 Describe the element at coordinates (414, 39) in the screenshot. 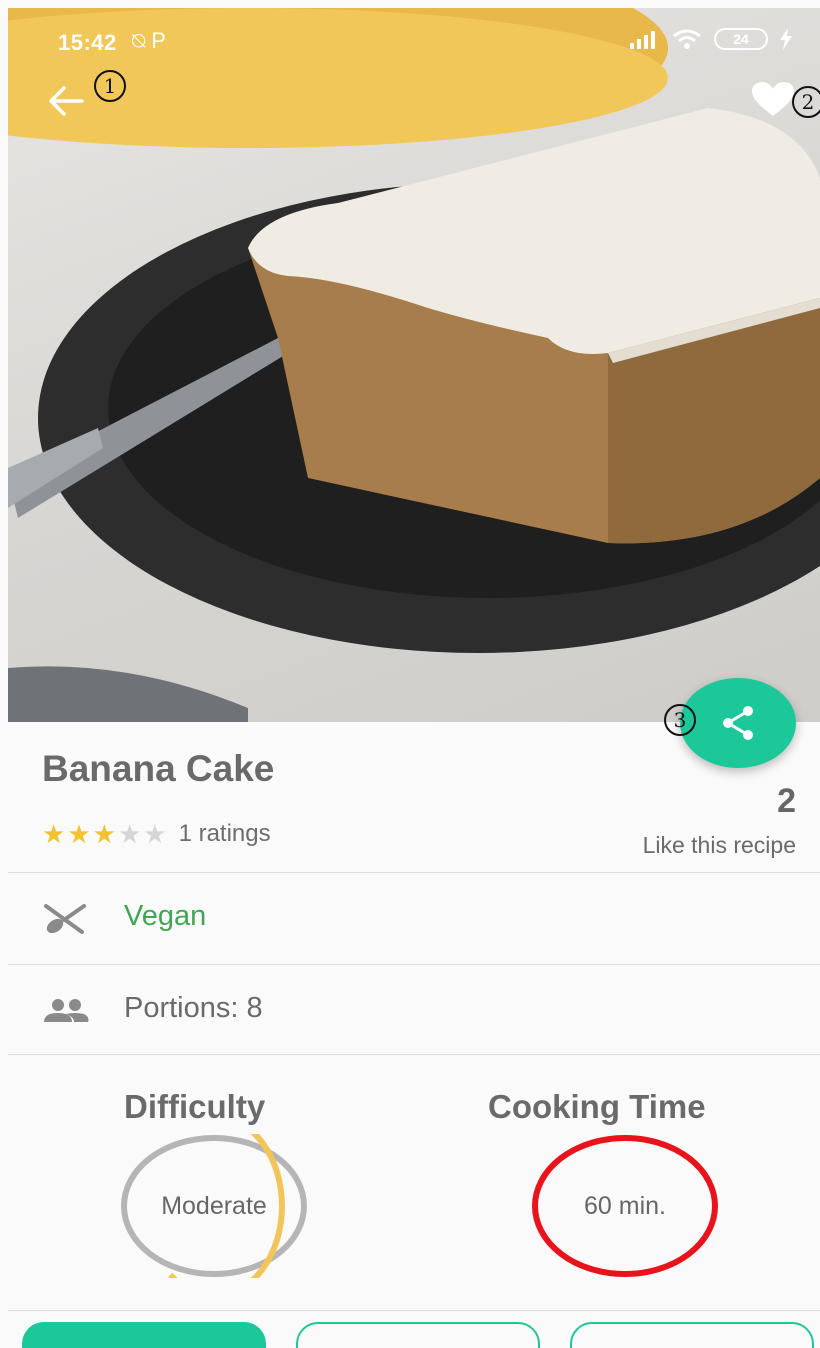

I see `status-bar: 15:42 ⍉ P 24` at that location.